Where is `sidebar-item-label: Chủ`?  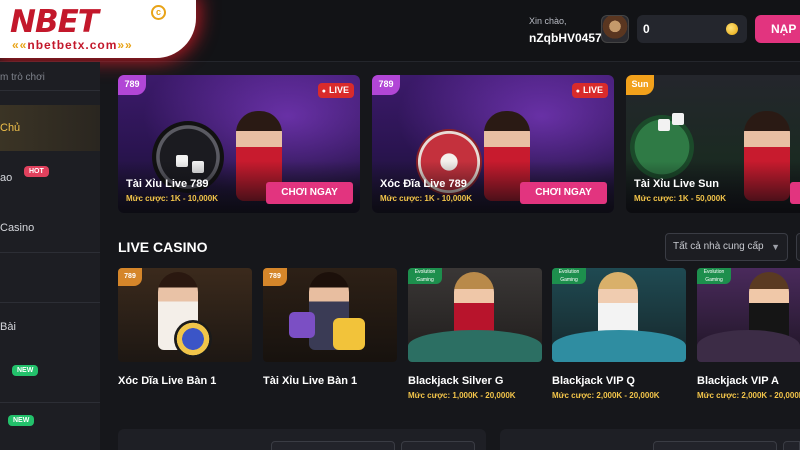 sidebar-item-label: Chủ is located at coordinates (10, 128).